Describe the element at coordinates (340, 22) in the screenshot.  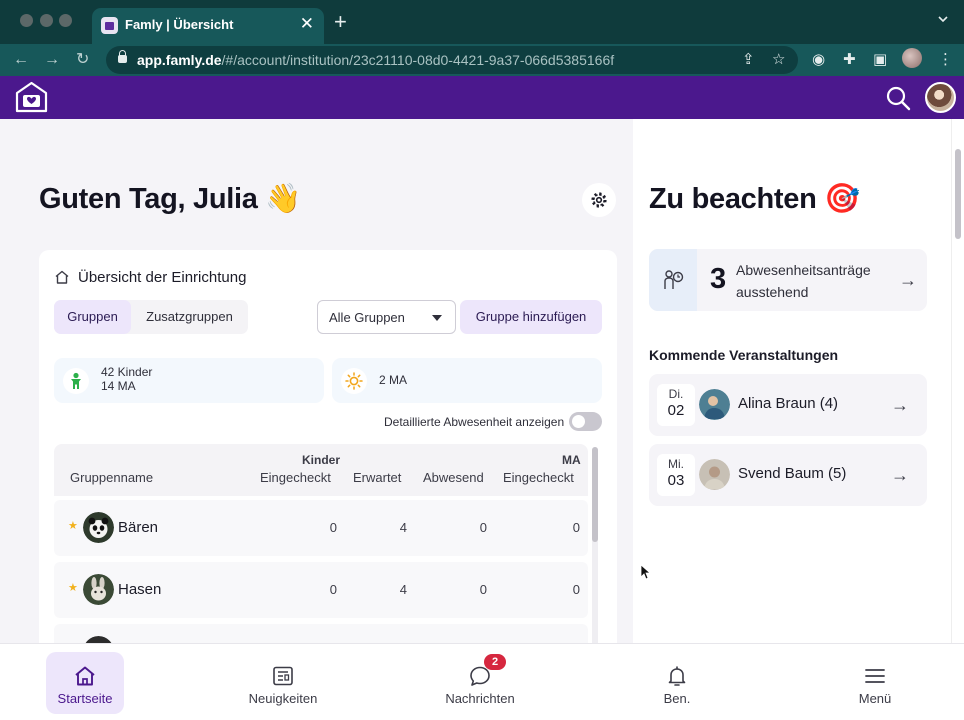
I see `new-tab-button: +` at that location.